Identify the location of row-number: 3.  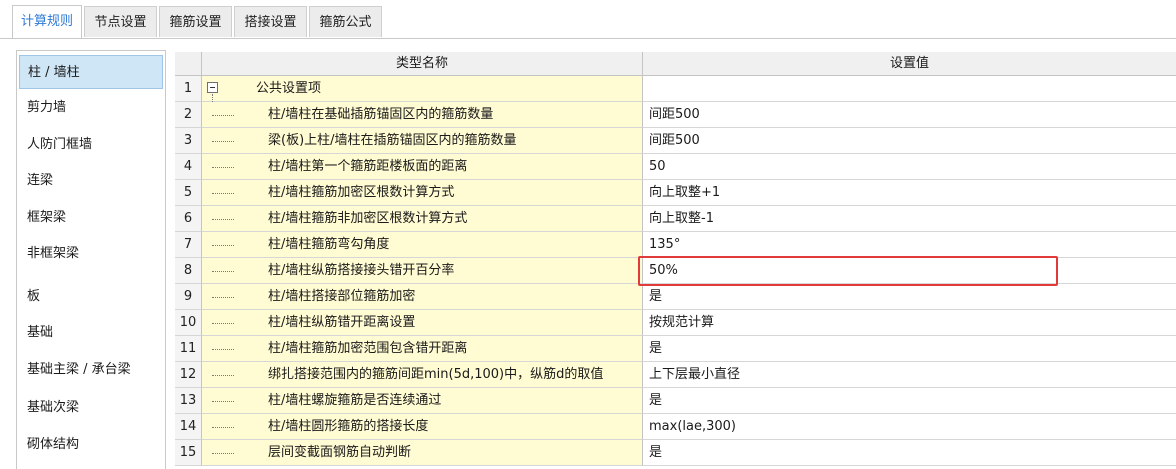
(188, 141).